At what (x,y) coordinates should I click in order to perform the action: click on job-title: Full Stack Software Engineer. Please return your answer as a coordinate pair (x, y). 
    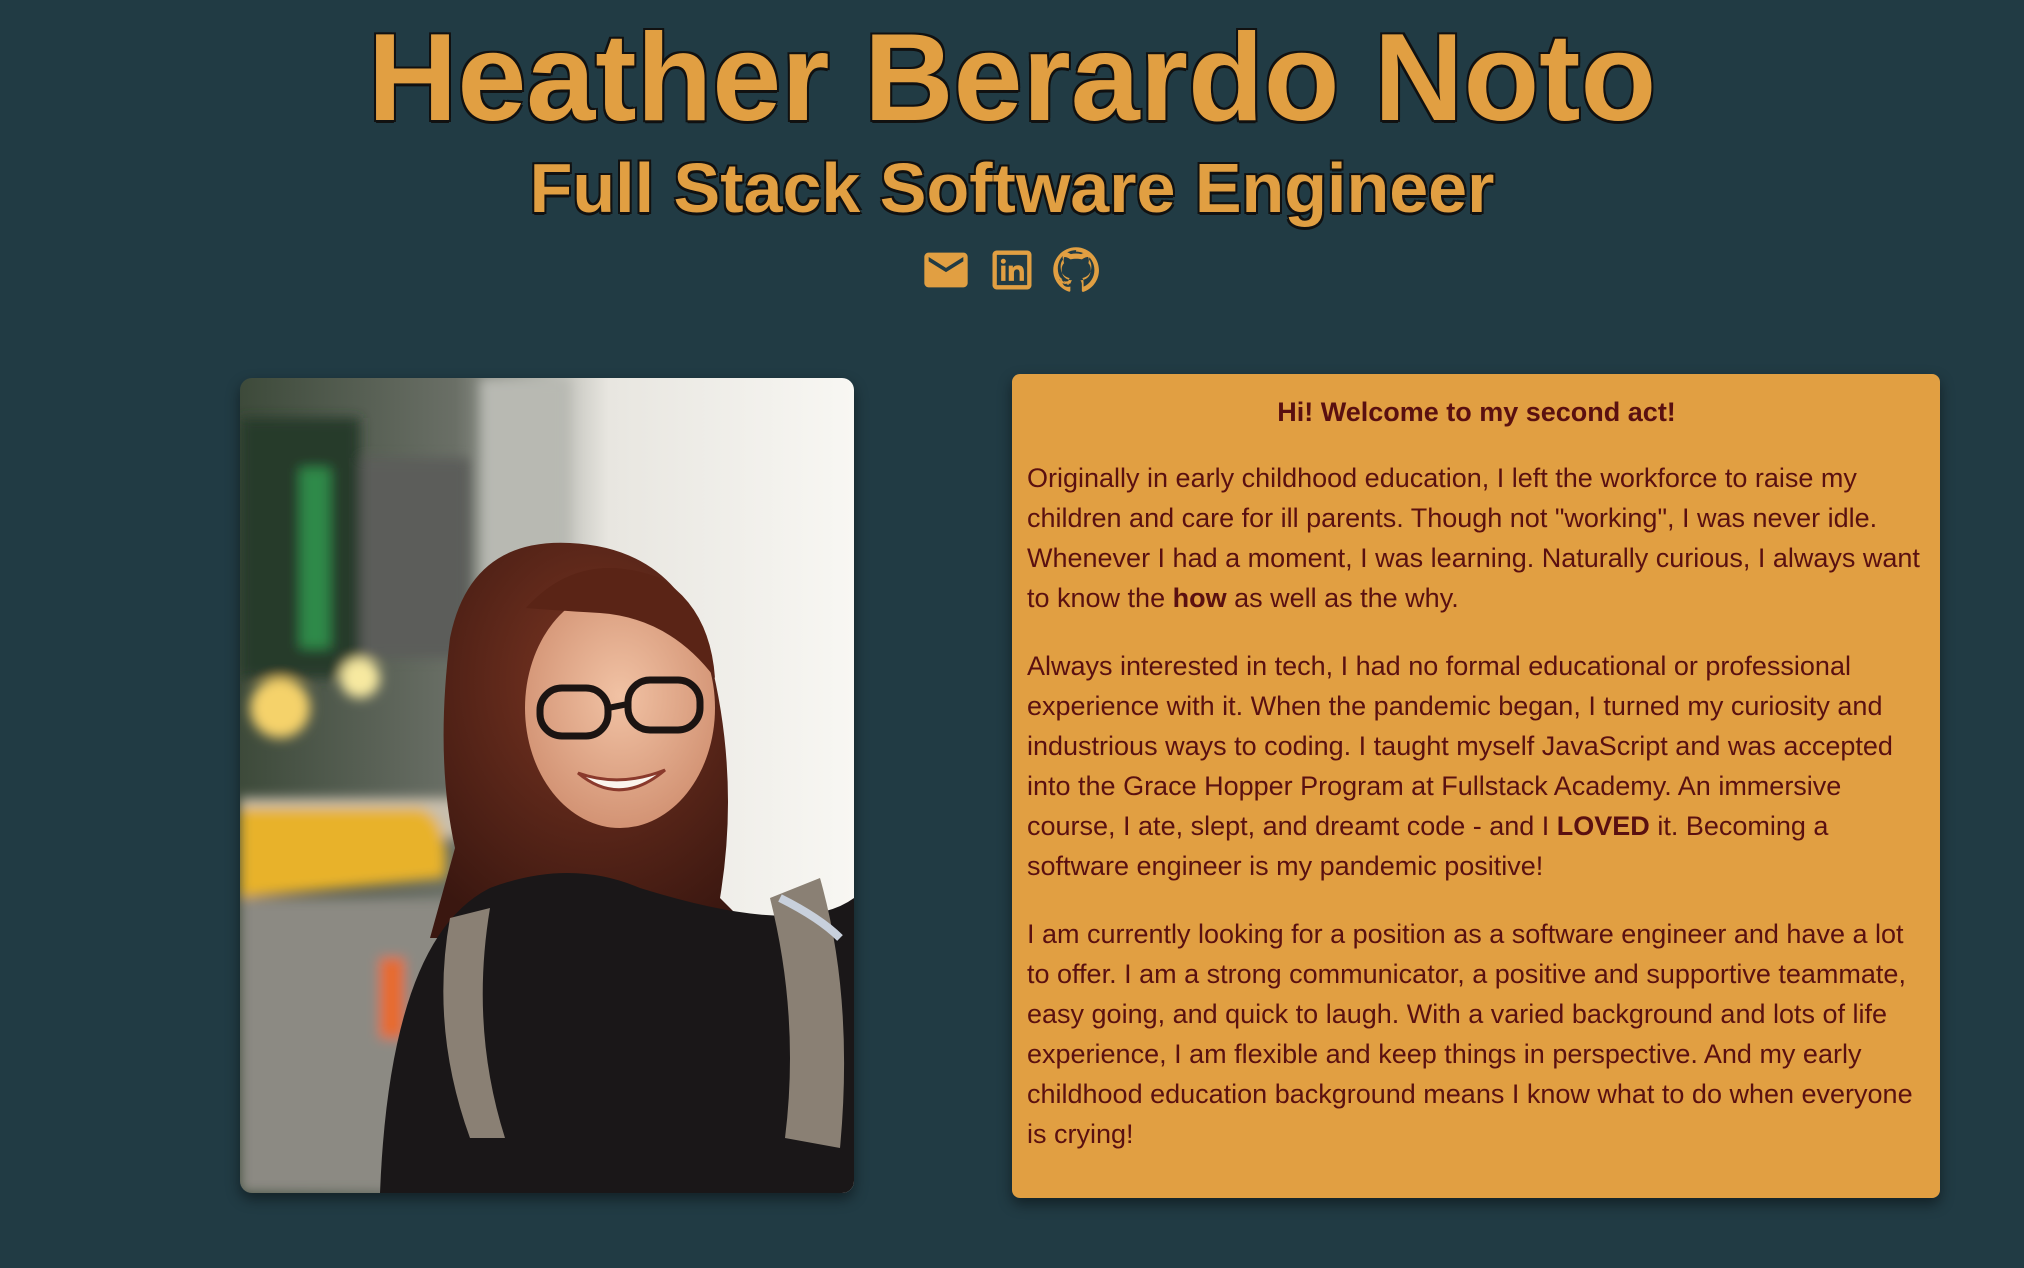
    Looking at the image, I should click on (1012, 188).